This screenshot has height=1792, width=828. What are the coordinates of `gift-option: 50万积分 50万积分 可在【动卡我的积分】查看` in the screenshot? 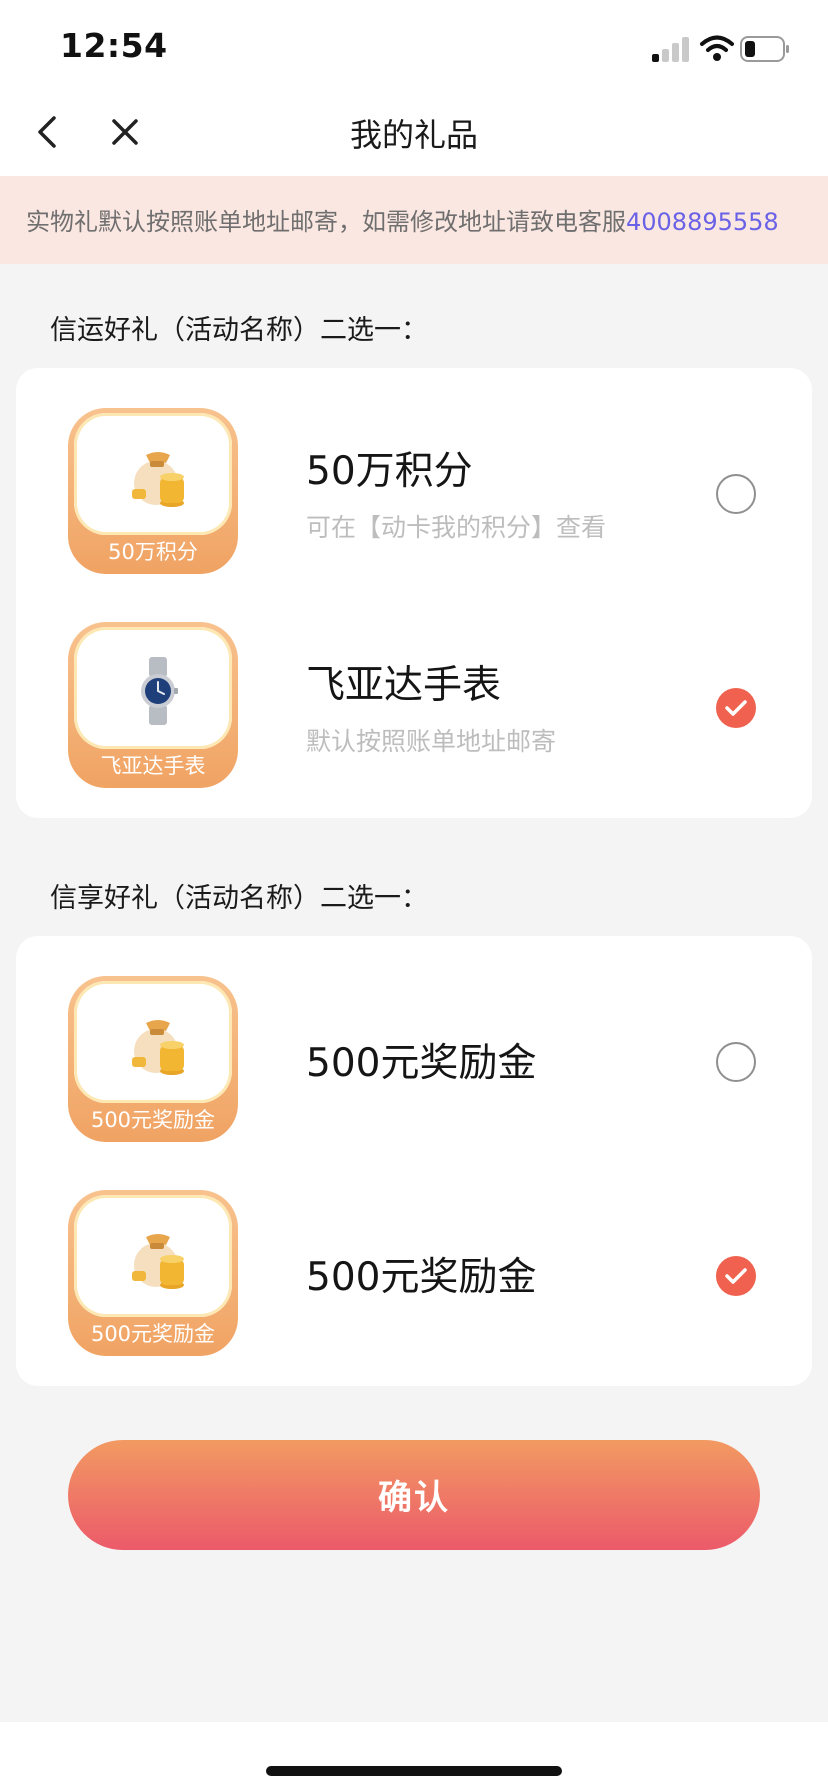 It's located at (414, 490).